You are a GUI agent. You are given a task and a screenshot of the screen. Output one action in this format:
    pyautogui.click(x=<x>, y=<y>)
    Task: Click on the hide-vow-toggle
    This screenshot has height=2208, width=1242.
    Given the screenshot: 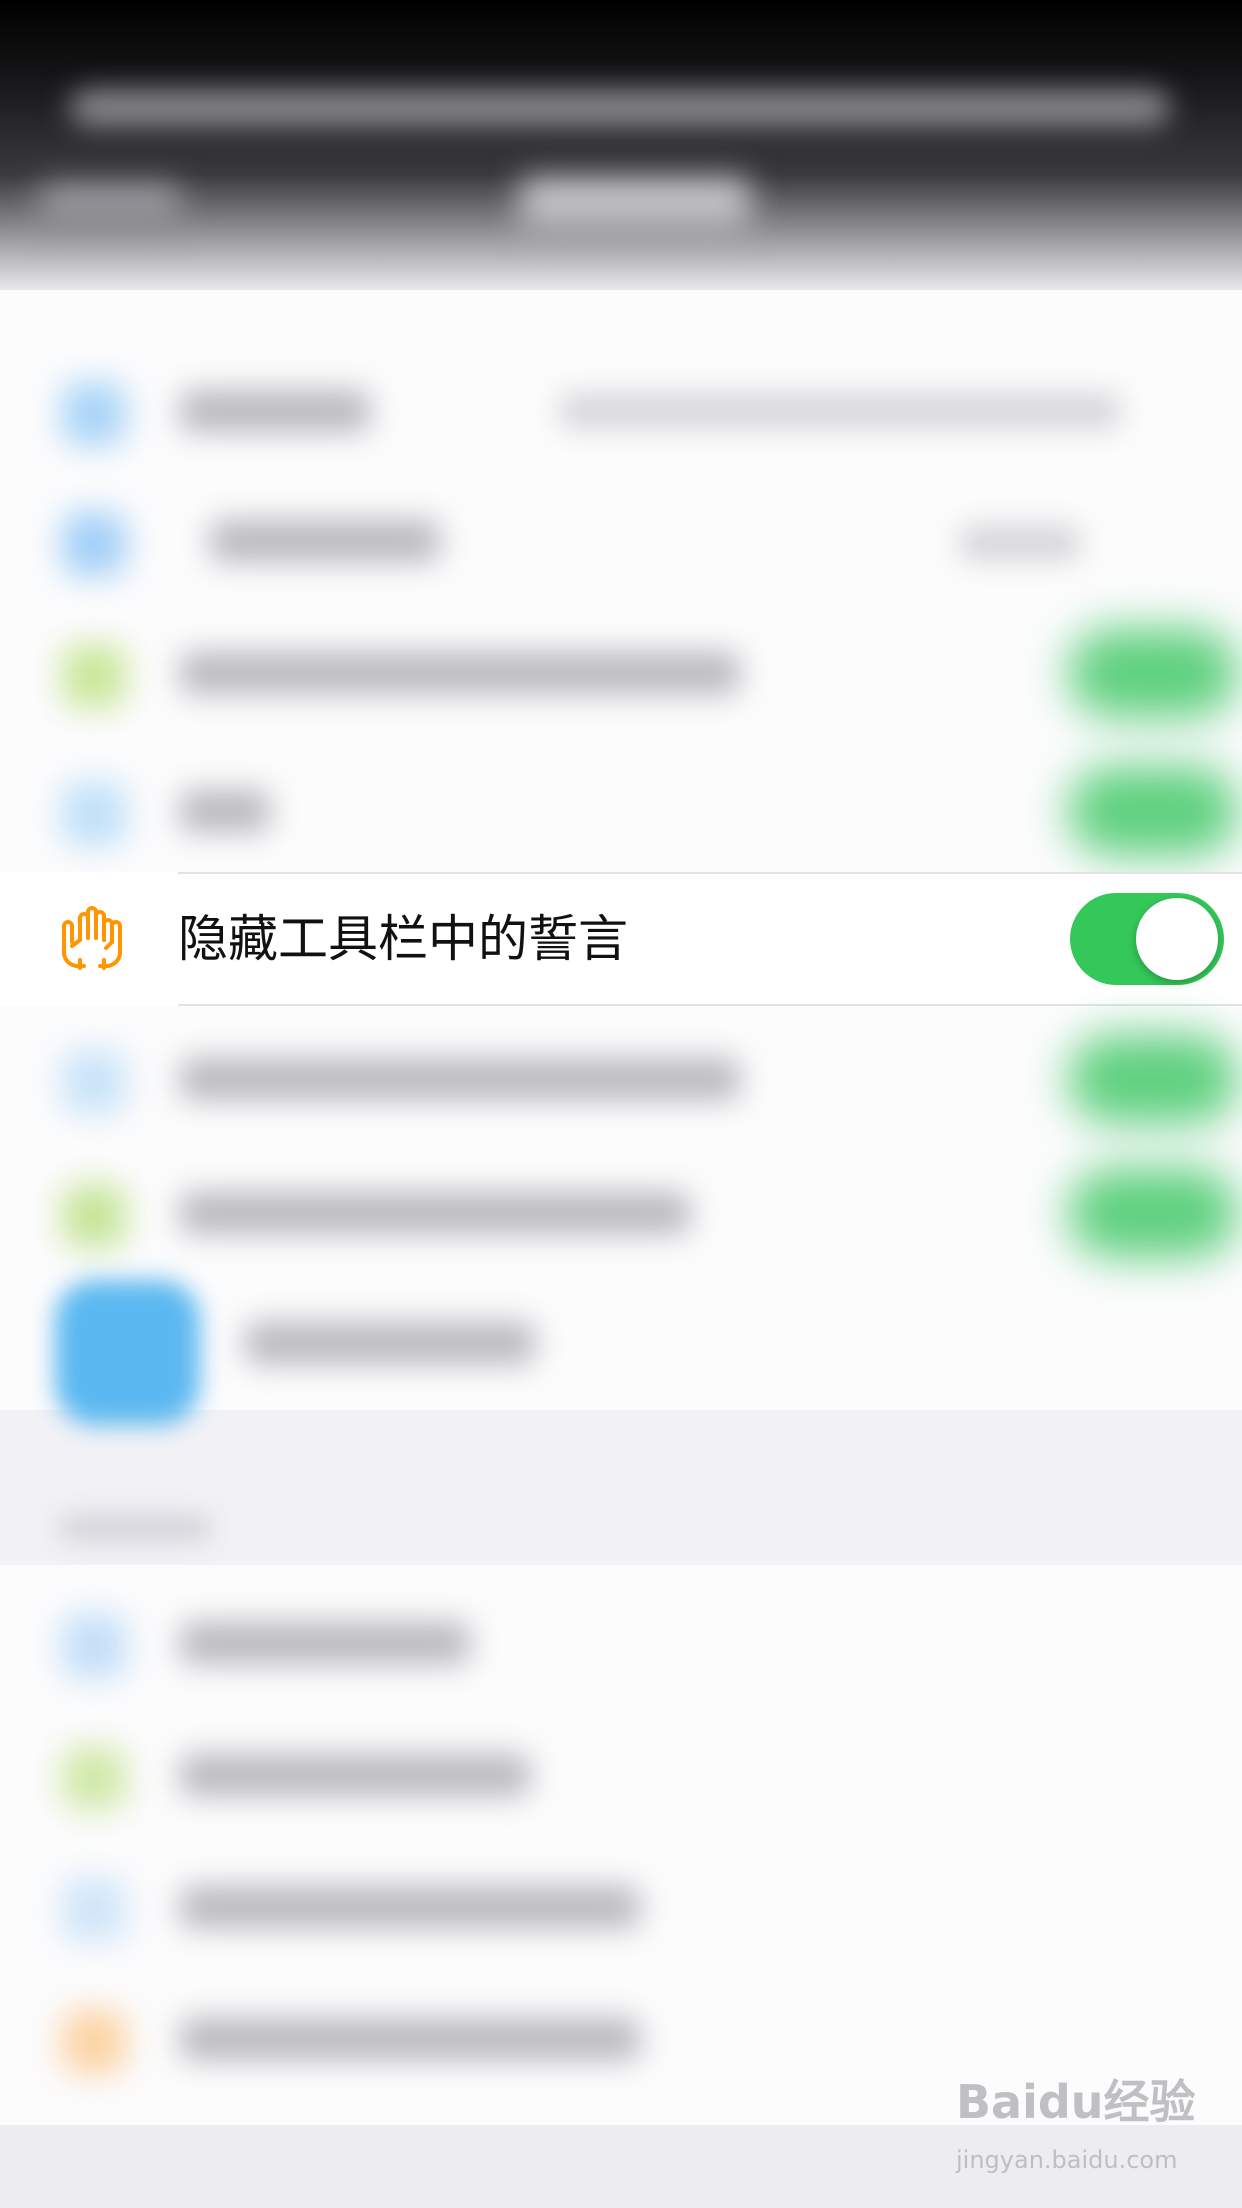 What is the action you would take?
    pyautogui.click(x=1147, y=939)
    